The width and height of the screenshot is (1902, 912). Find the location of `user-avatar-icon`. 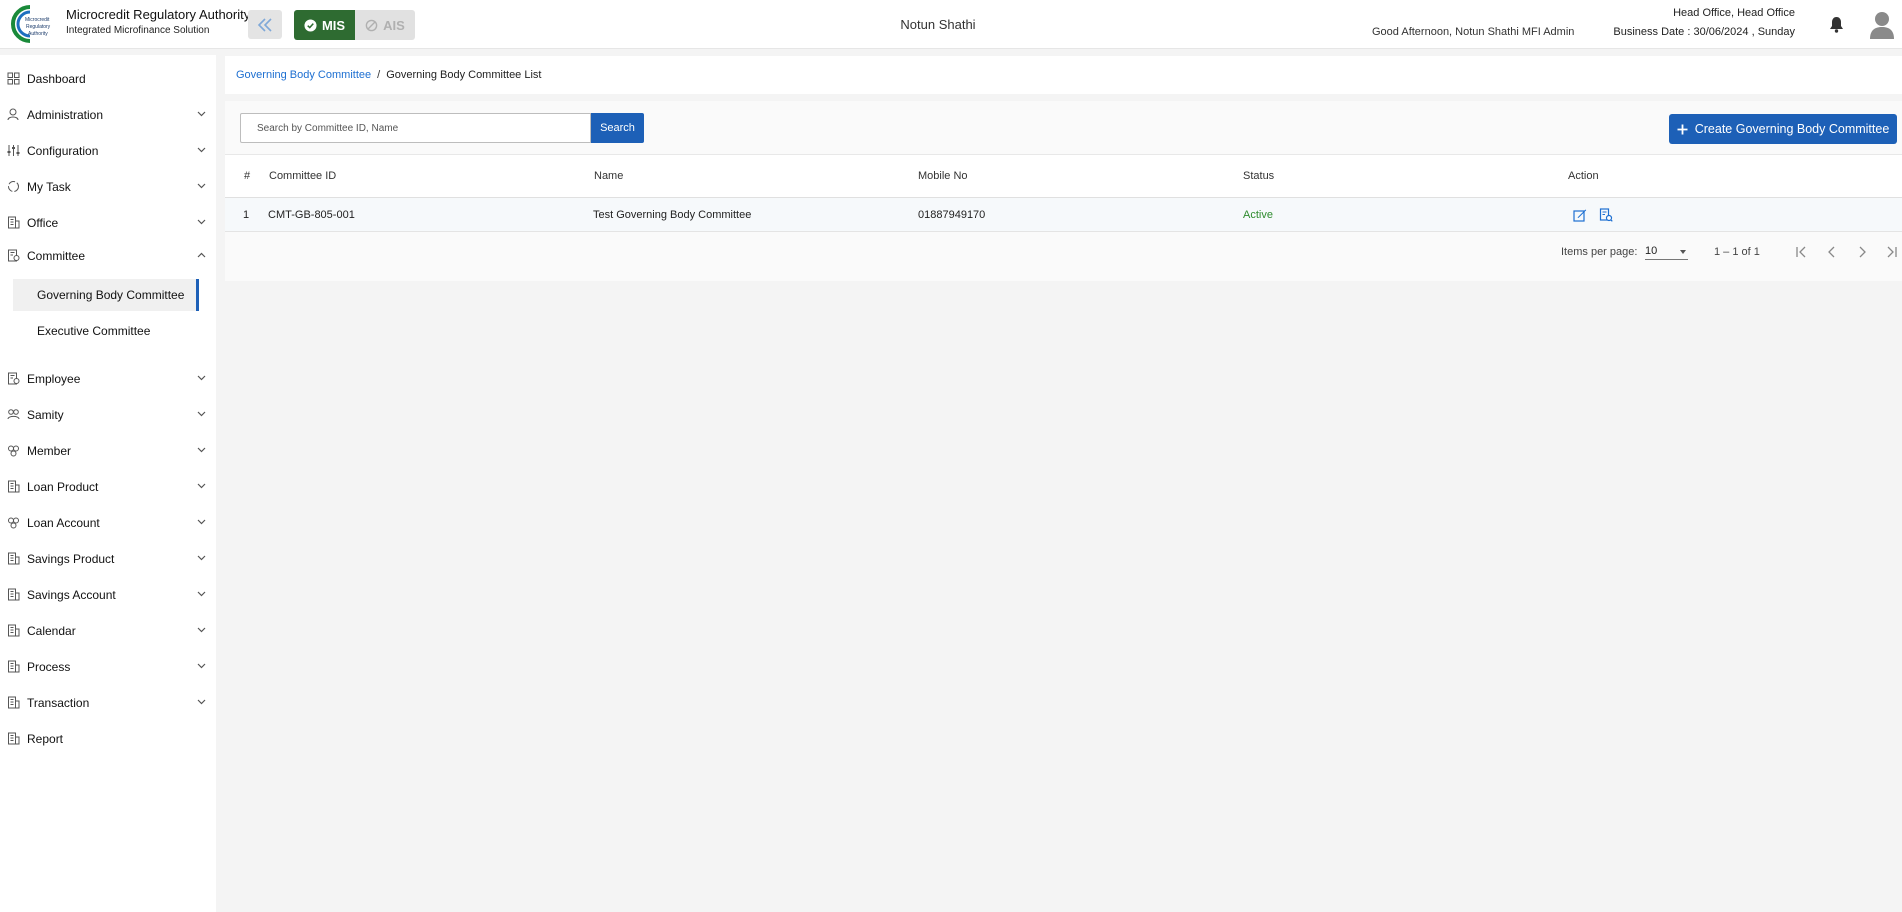

user-avatar-icon is located at coordinates (1882, 25).